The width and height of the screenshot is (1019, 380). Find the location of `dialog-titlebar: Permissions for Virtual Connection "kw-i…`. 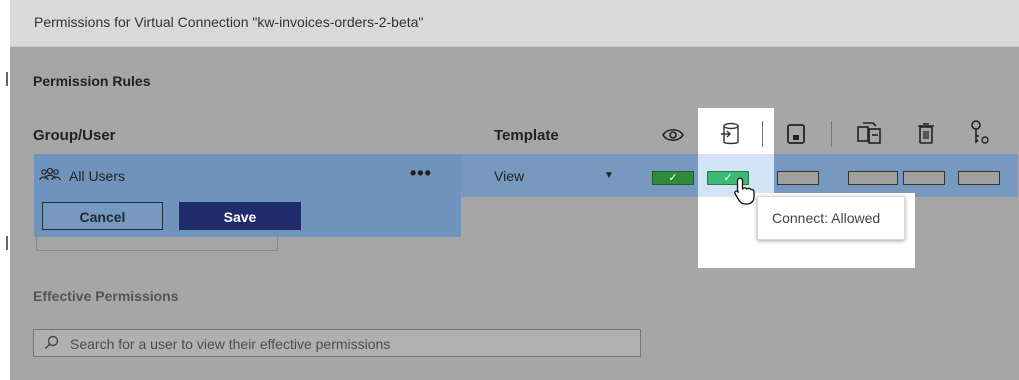

dialog-titlebar: Permissions for Virtual Connection "kw-i… is located at coordinates (514, 23).